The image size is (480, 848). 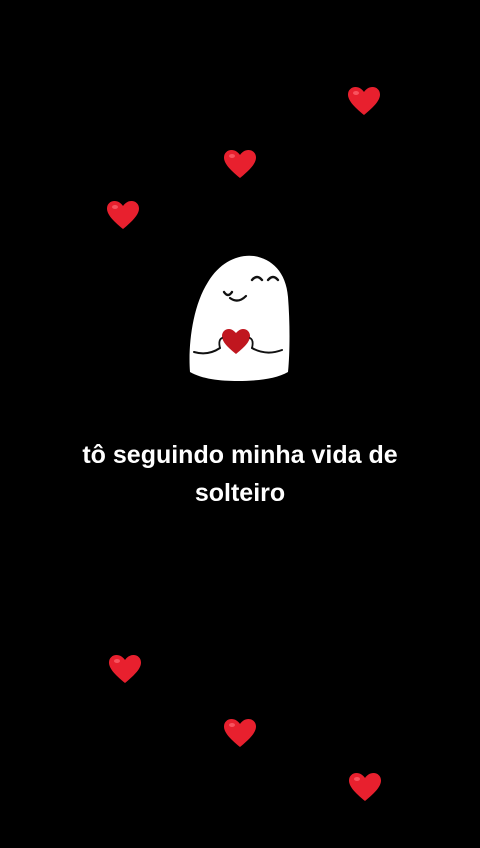 I want to click on caption-line-2: solteiro, so click(x=240, y=493).